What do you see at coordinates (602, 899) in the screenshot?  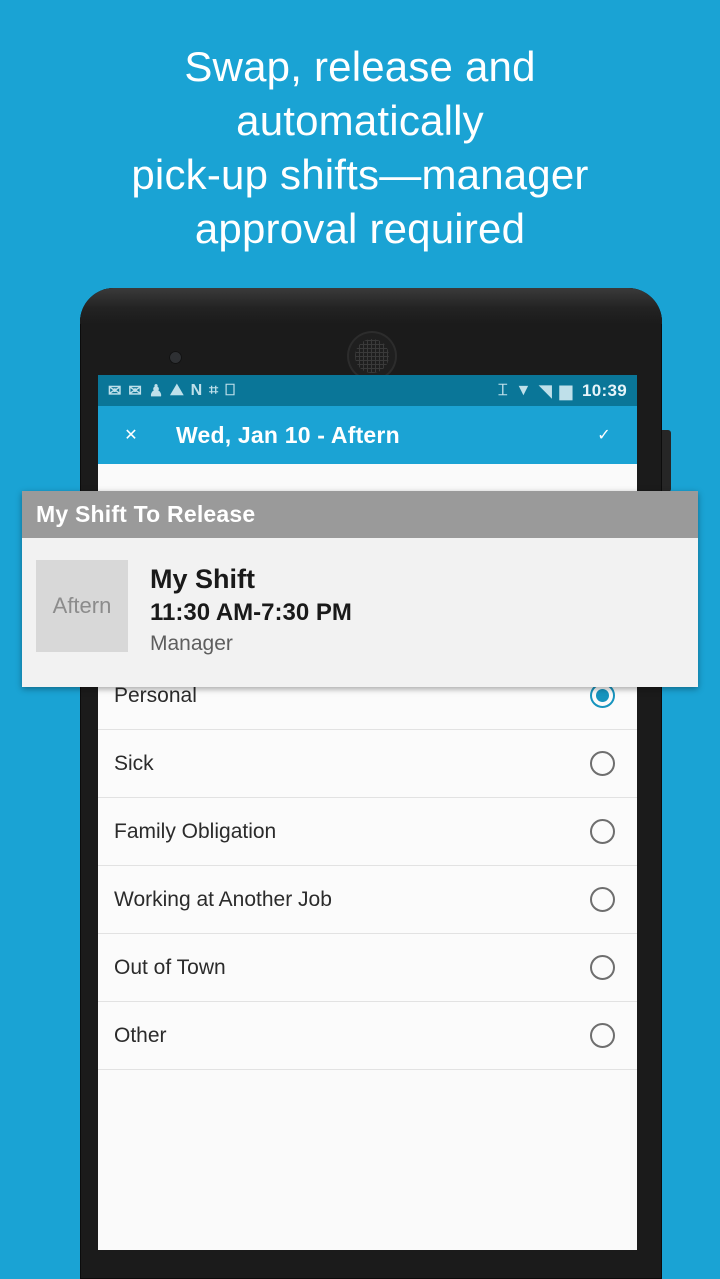 I see `radio-button-working-at-another-job` at bounding box center [602, 899].